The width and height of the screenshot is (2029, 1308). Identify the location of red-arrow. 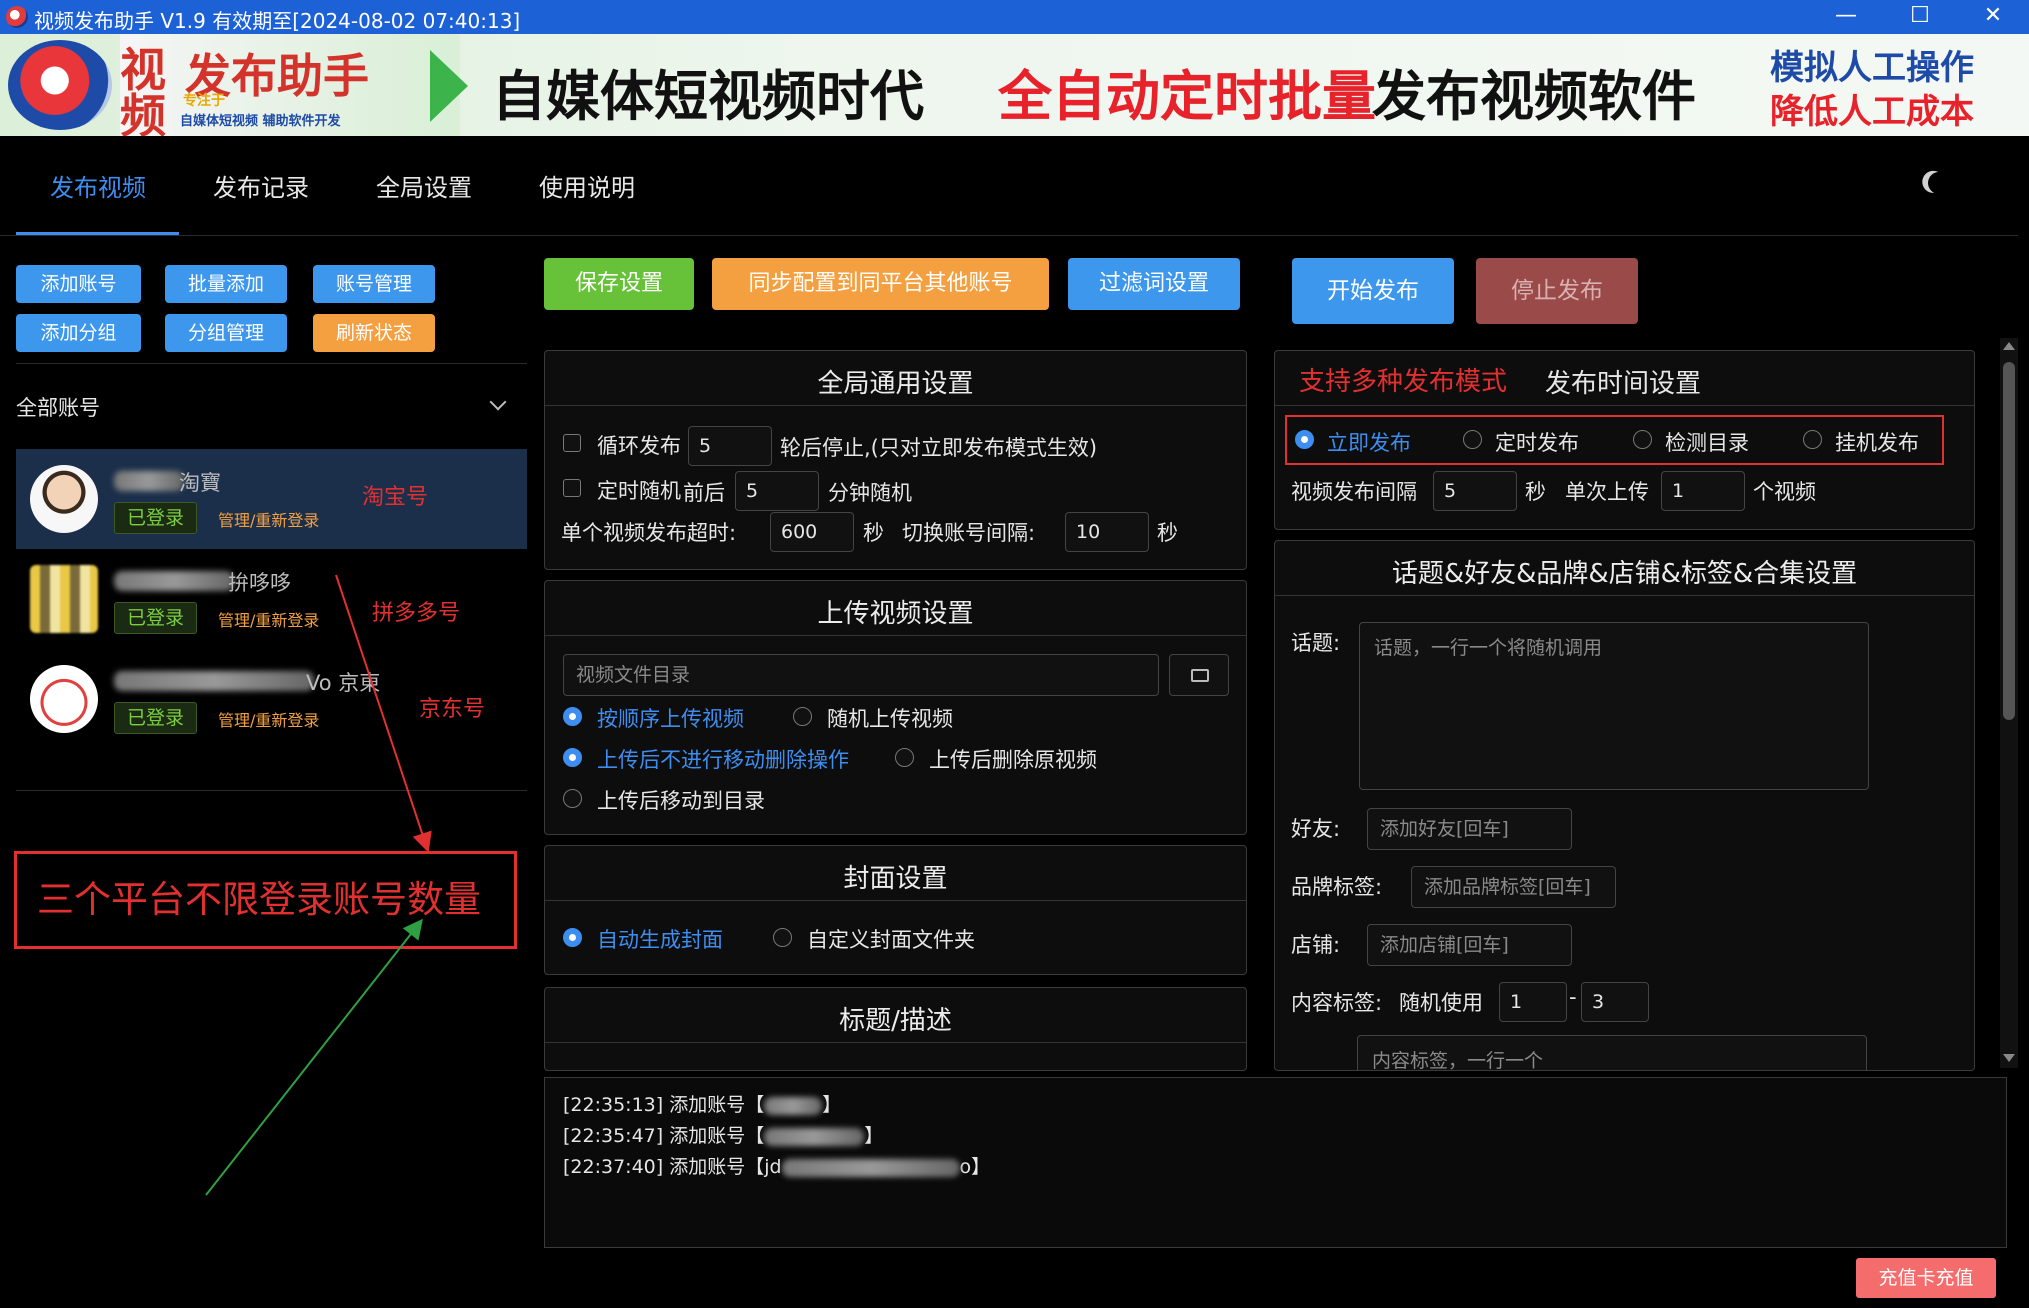
(383, 713).